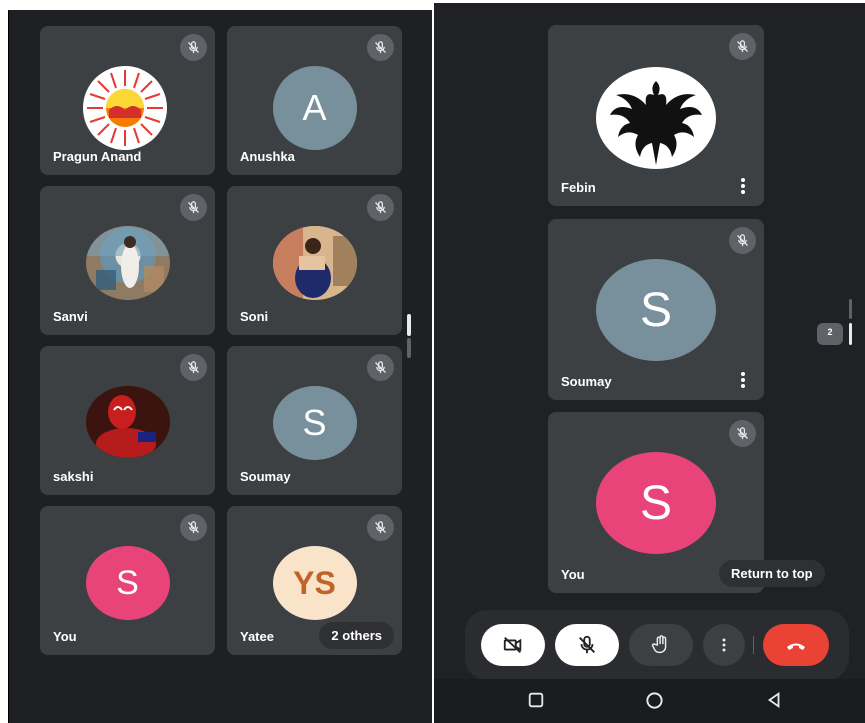 The width and height of the screenshot is (865, 723). I want to click on hand-icon, so click(659, 644).